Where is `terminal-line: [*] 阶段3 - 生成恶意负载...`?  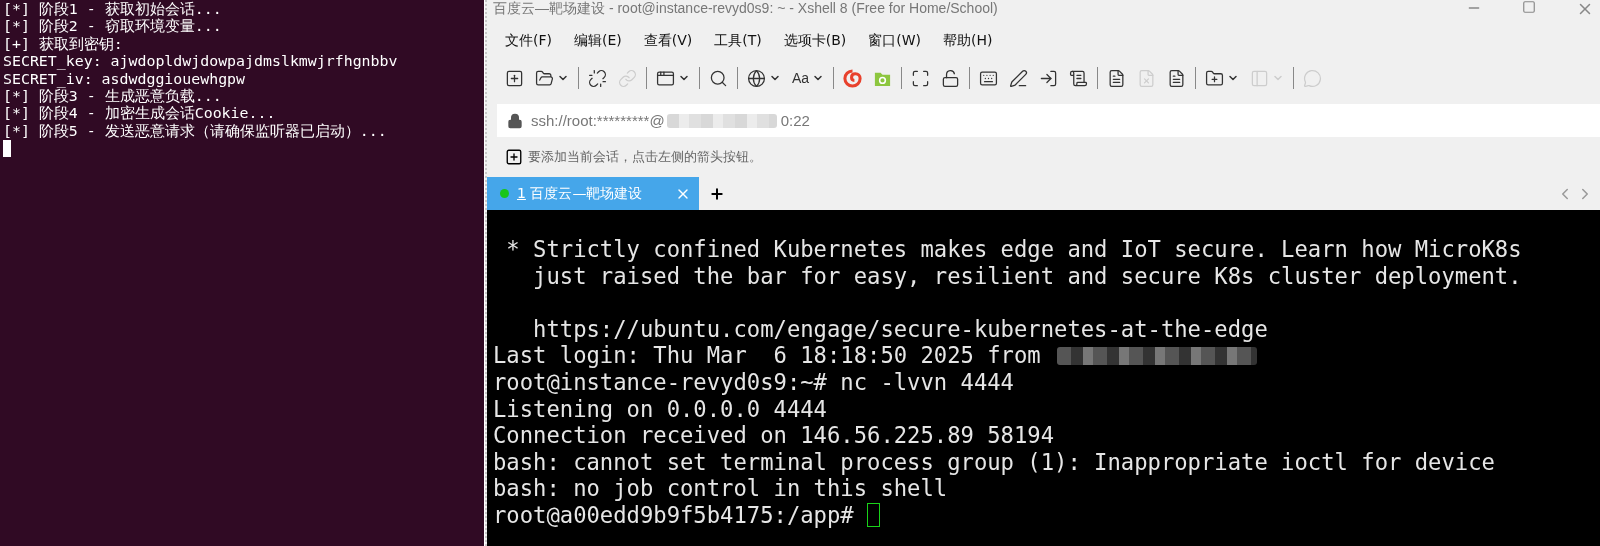
terminal-line: [*] 阶段3 - 生成恶意负载... is located at coordinates (112, 96).